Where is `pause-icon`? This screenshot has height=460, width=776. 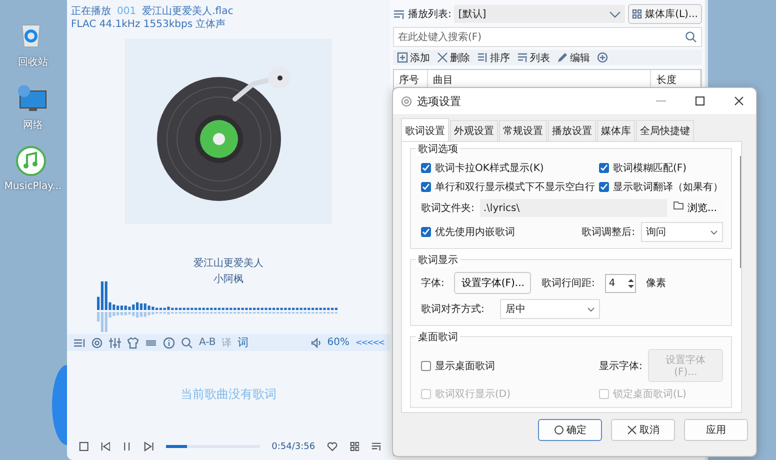 pause-icon is located at coordinates (127, 446).